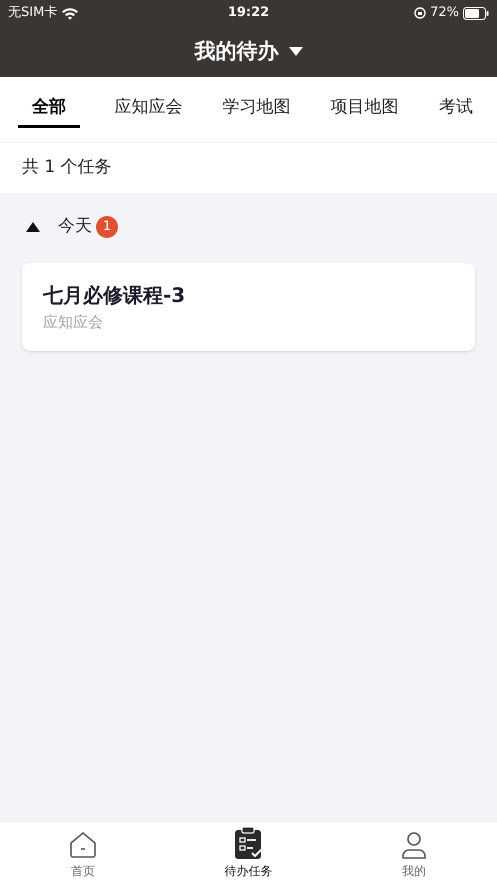 This screenshot has width=497, height=883. What do you see at coordinates (249, 852) in the screenshot?
I see `nav-tab: 待办任务` at bounding box center [249, 852].